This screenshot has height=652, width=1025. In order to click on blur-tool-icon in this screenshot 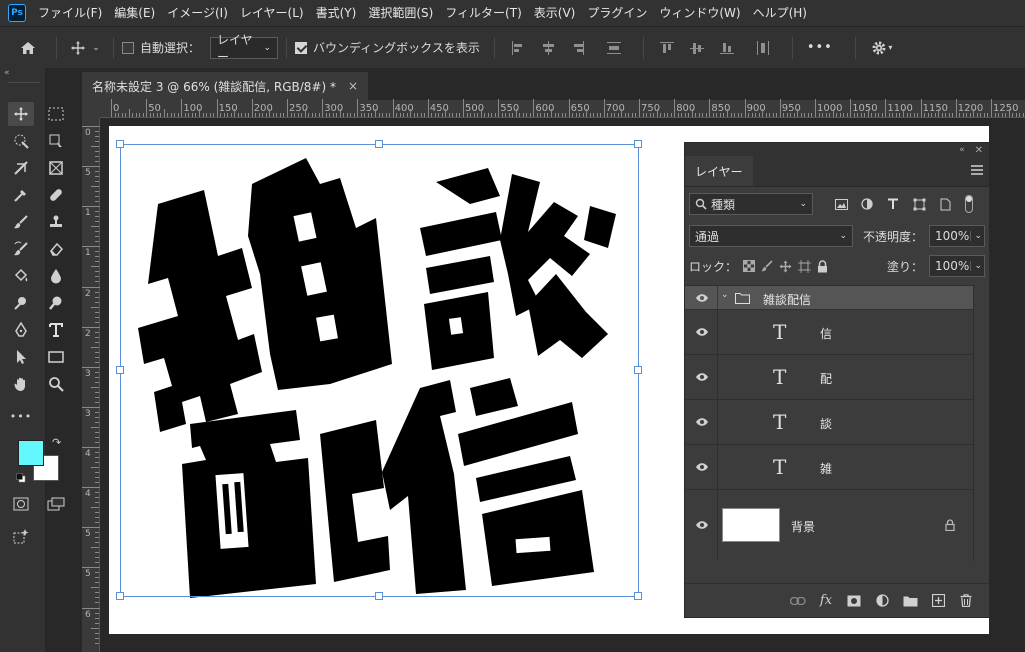, I will do `click(56, 276)`.